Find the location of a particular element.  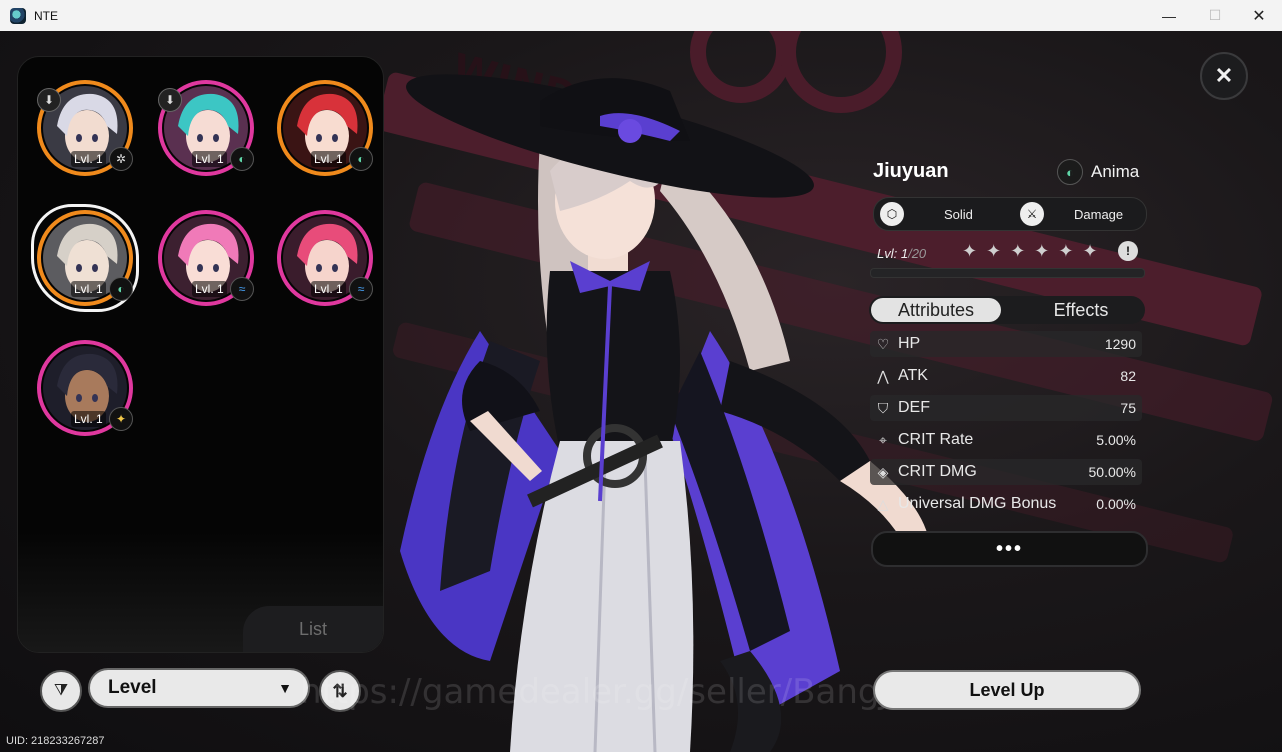

stat-name: DEF is located at coordinates (914, 407).